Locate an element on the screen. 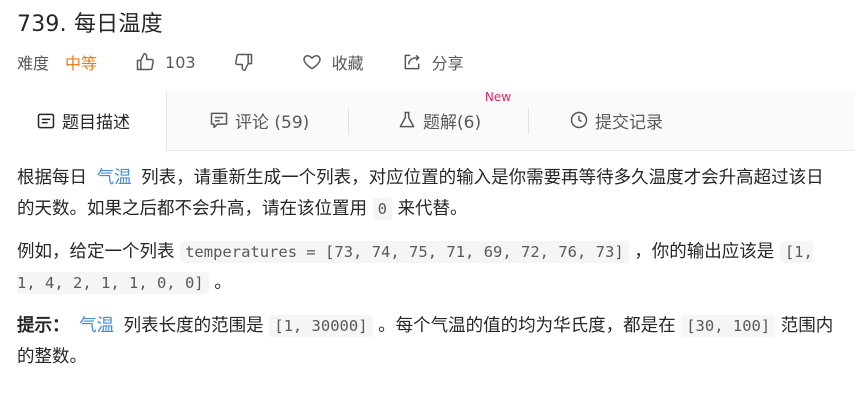 The image size is (855, 410). clock-icon is located at coordinates (579, 120).